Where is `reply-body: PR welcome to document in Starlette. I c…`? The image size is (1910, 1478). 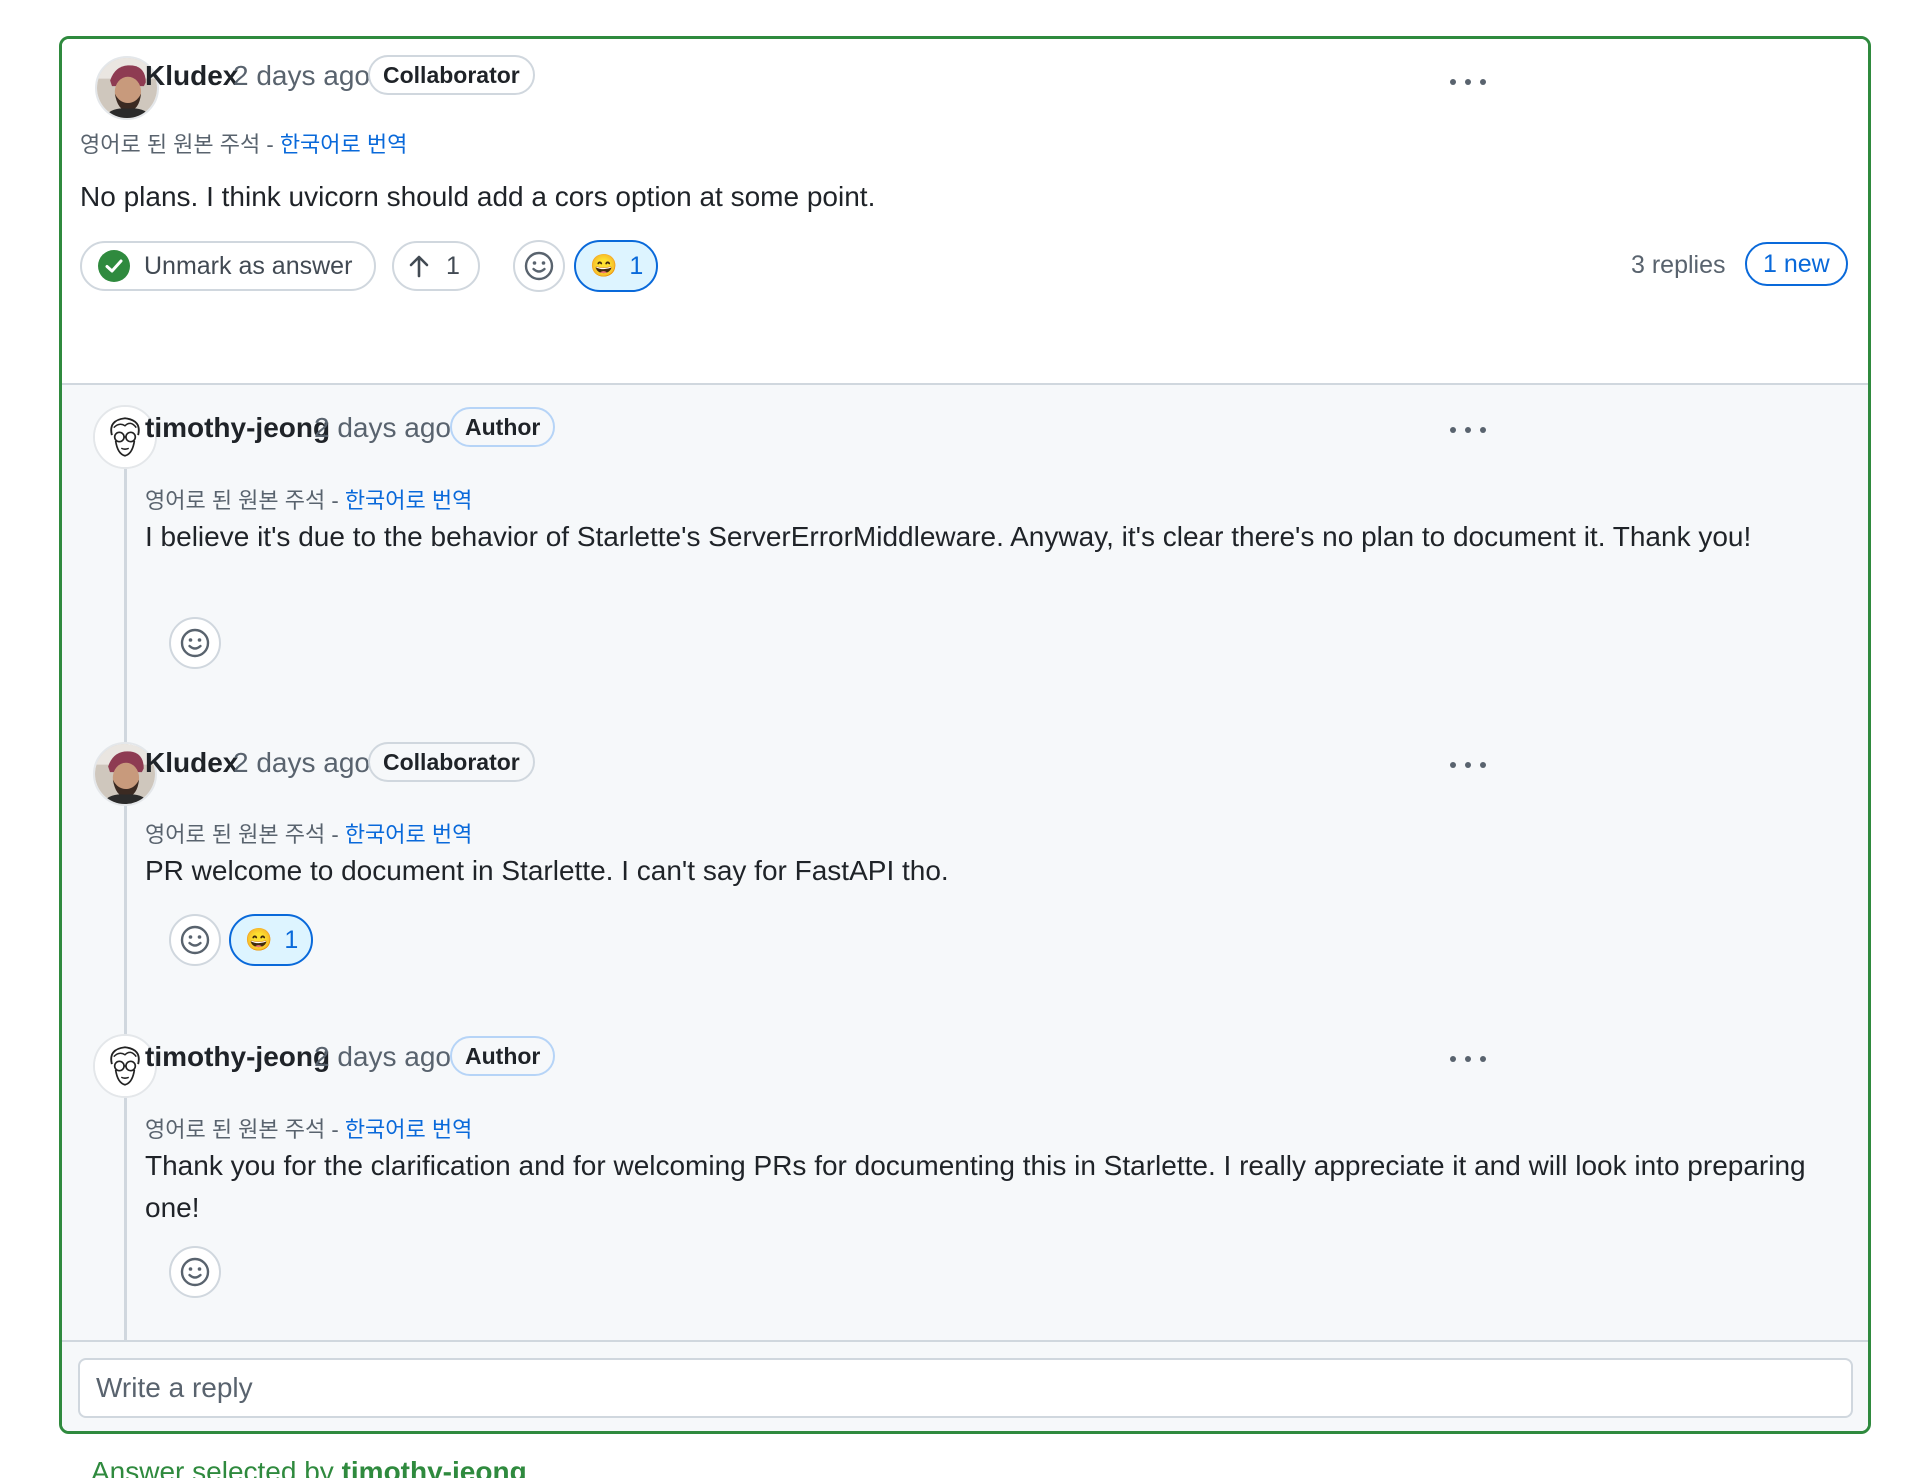
reply-body: PR welcome to document in Starlette. I c… is located at coordinates (547, 870).